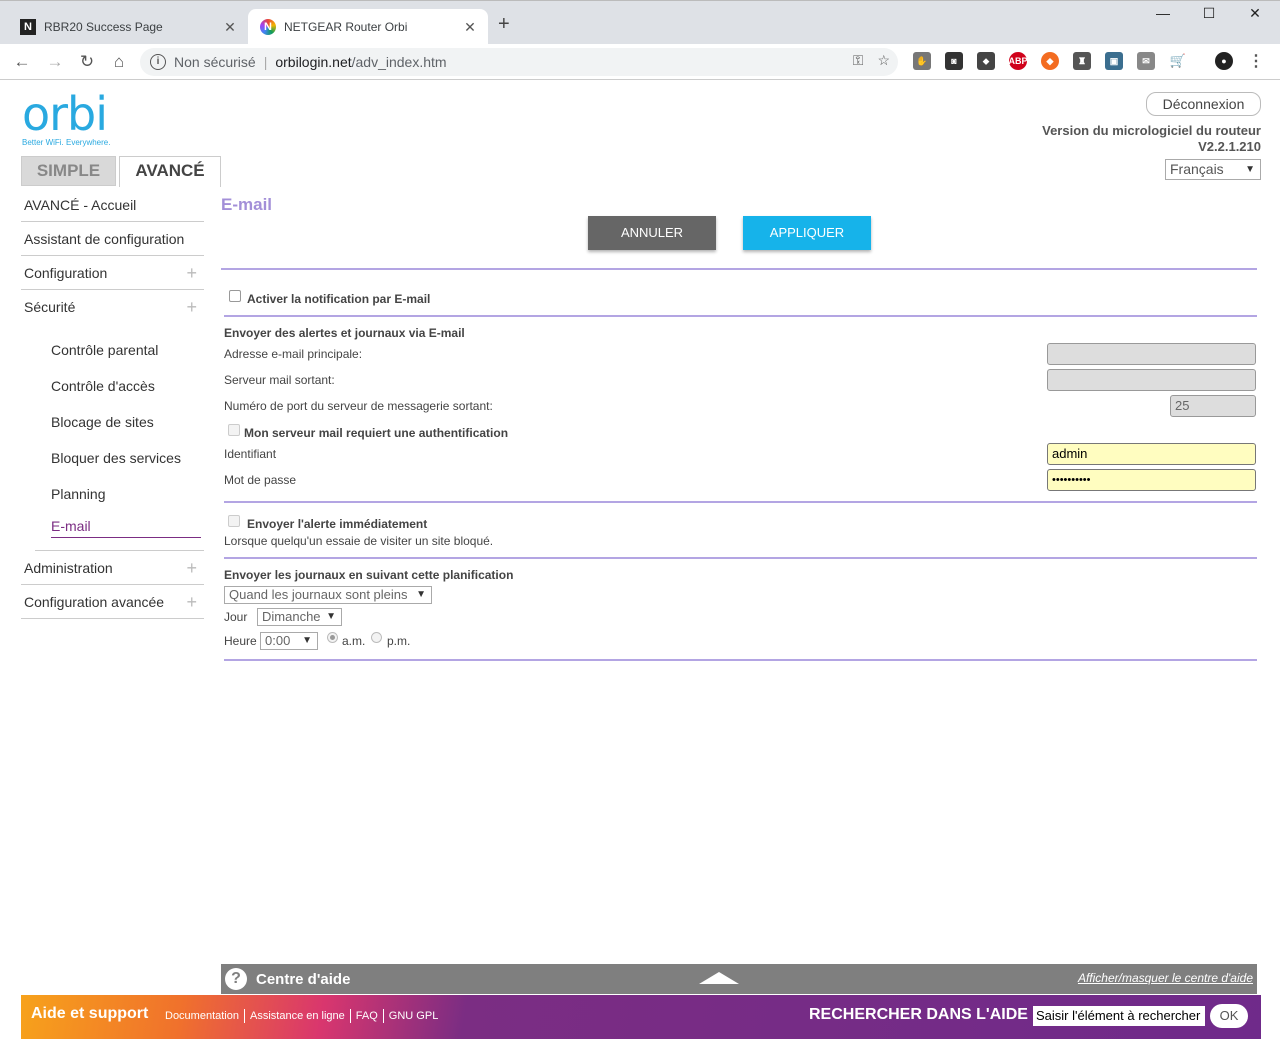 Image resolution: width=1280 pixels, height=1040 pixels. I want to click on browser-tab-rbr20: N RBR20 Success Page ✕, so click(128, 27).